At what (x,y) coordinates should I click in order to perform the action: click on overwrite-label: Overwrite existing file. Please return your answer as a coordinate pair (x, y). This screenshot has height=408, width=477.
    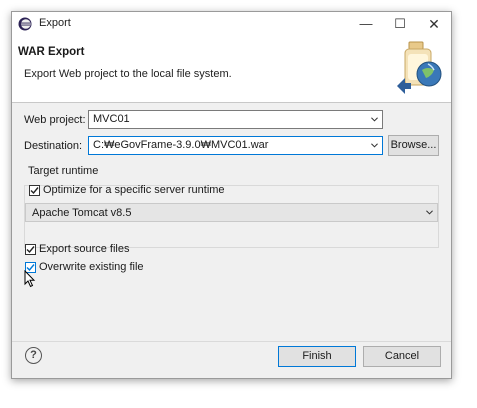
    Looking at the image, I should click on (91, 267).